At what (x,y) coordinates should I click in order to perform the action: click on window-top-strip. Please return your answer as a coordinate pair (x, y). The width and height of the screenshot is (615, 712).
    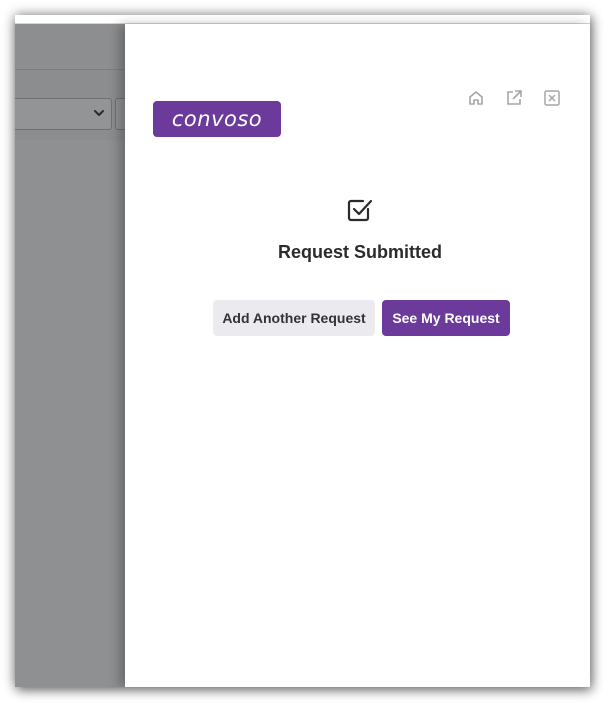
    Looking at the image, I should click on (302, 19).